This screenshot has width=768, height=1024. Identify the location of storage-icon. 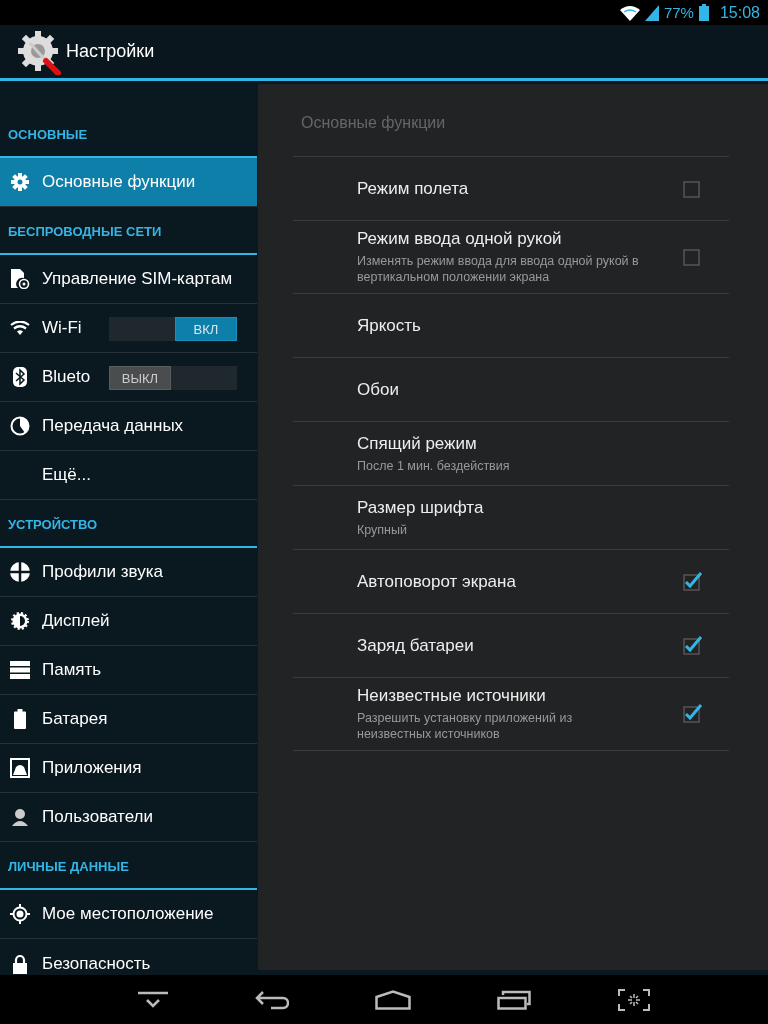
(20, 670).